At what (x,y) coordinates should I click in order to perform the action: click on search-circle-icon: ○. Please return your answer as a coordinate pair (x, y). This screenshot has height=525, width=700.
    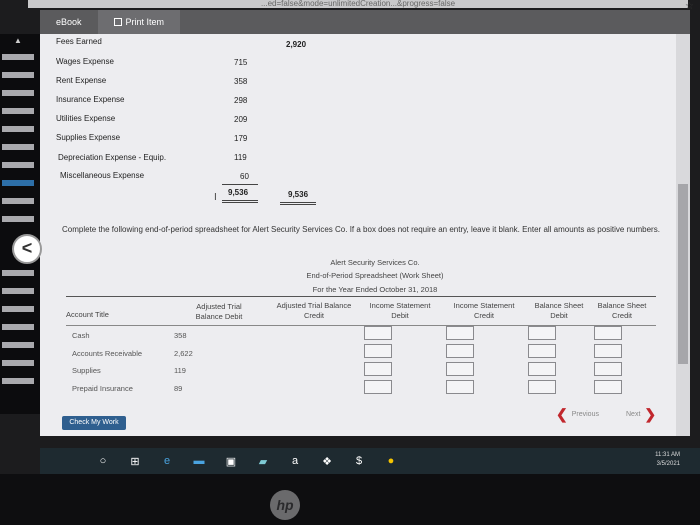
    Looking at the image, I should click on (103, 461).